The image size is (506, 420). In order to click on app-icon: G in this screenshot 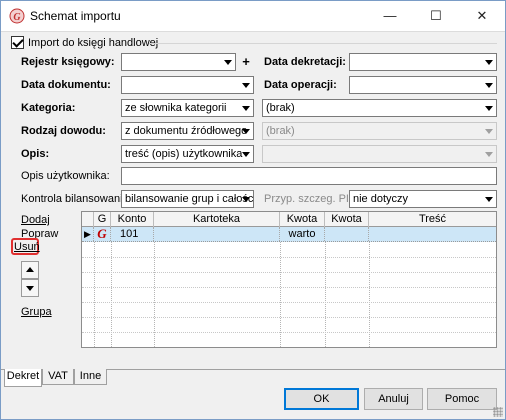, I will do `click(17, 16)`.